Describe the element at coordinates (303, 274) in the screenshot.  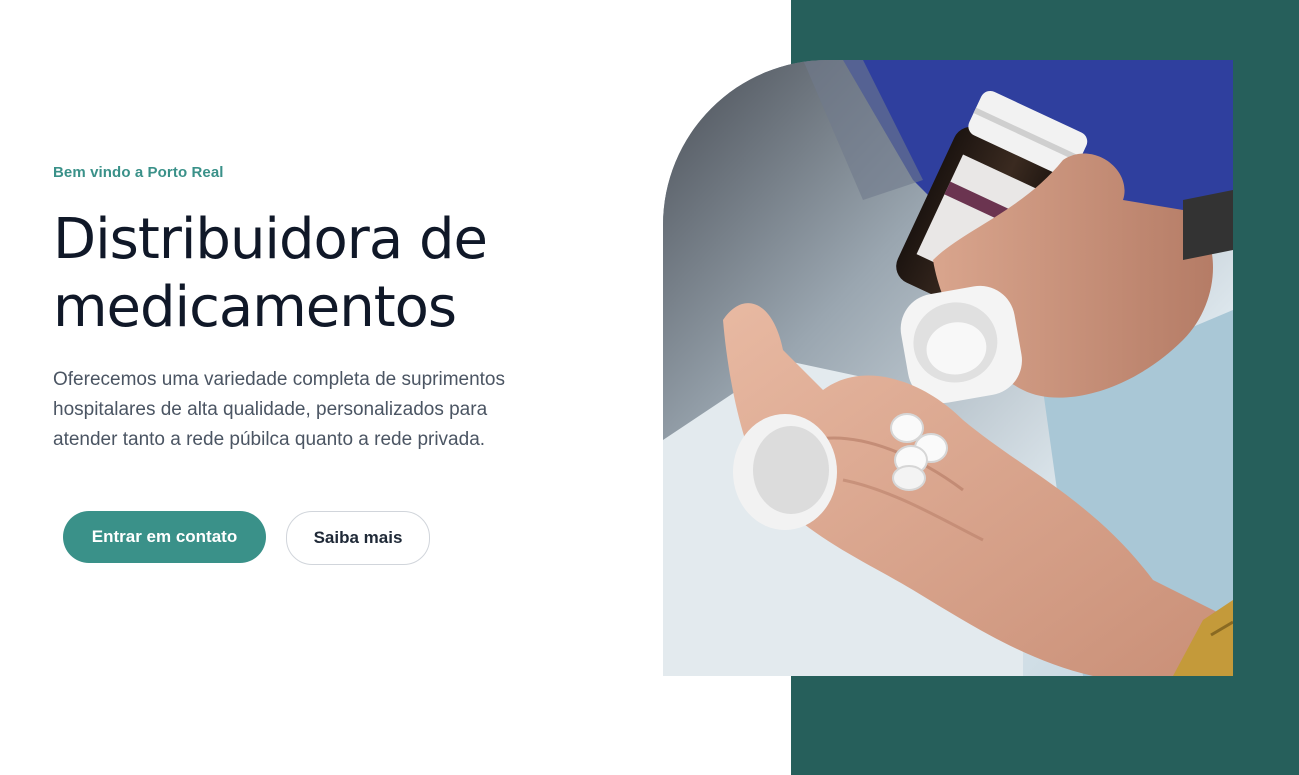
I see `hero-headline: Distribuidora de medicamentos` at that location.